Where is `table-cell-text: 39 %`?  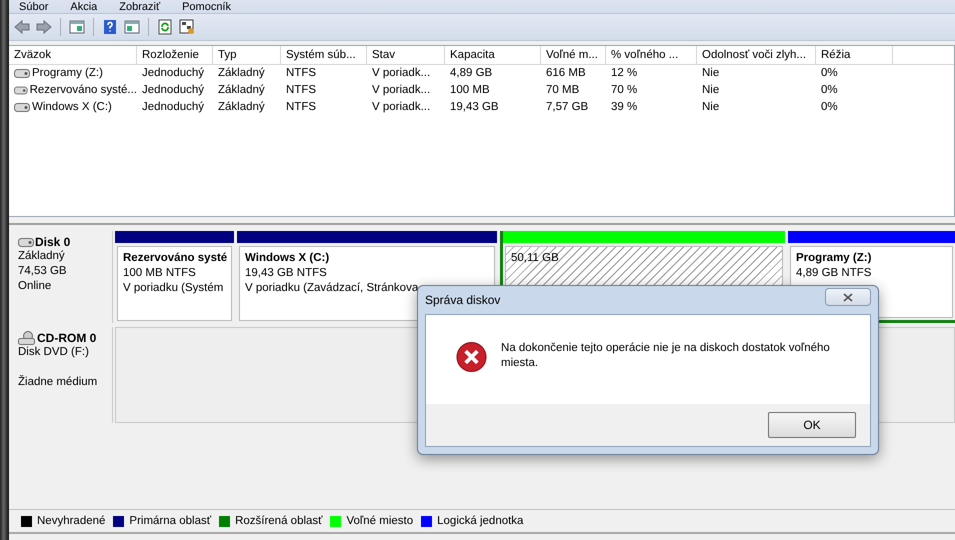
table-cell-text: 39 % is located at coordinates (624, 107).